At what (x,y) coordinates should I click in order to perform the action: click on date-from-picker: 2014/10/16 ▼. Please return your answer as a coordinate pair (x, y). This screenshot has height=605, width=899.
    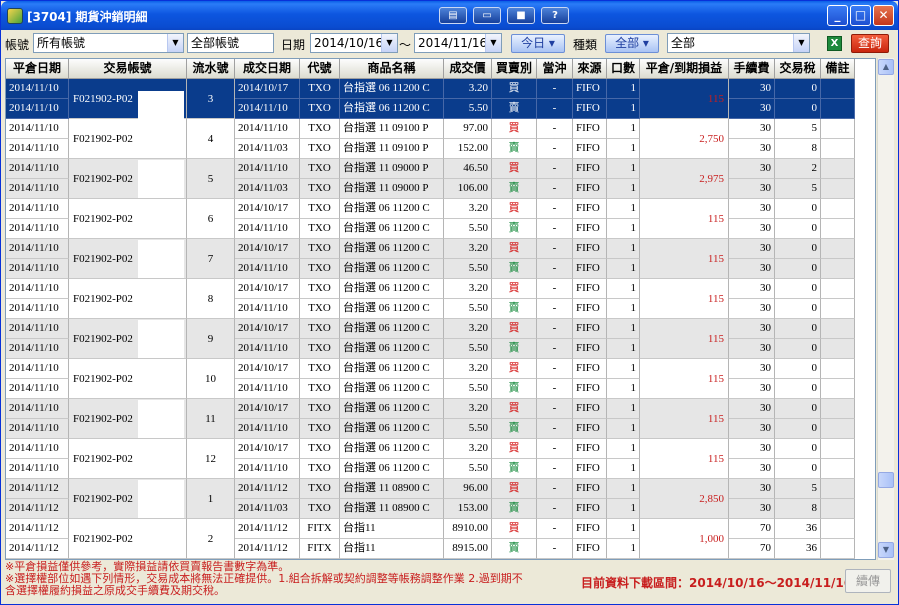
    Looking at the image, I should click on (354, 43).